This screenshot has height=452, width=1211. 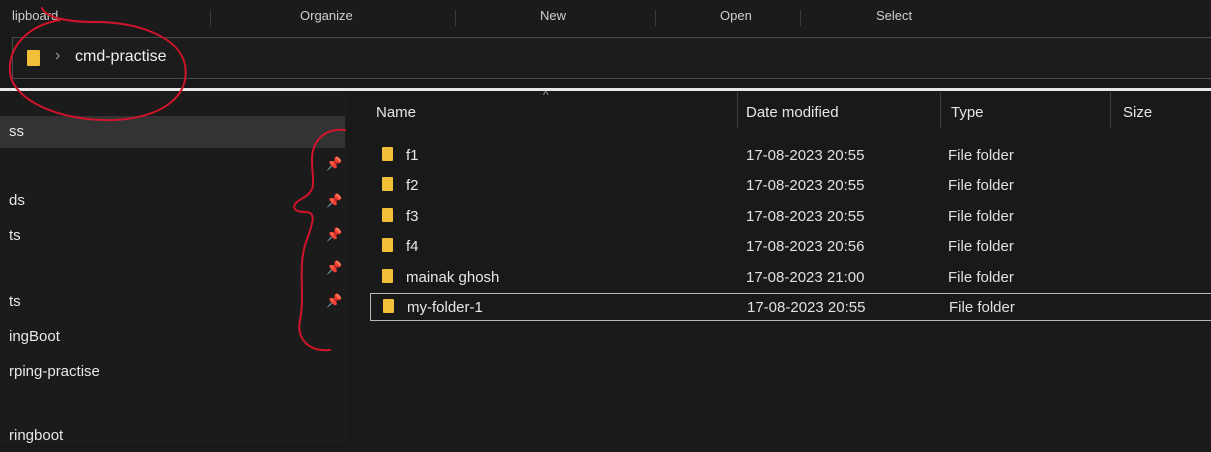 I want to click on file-row: f1 17-08-2023 20:55 File folder, so click(x=790, y=156).